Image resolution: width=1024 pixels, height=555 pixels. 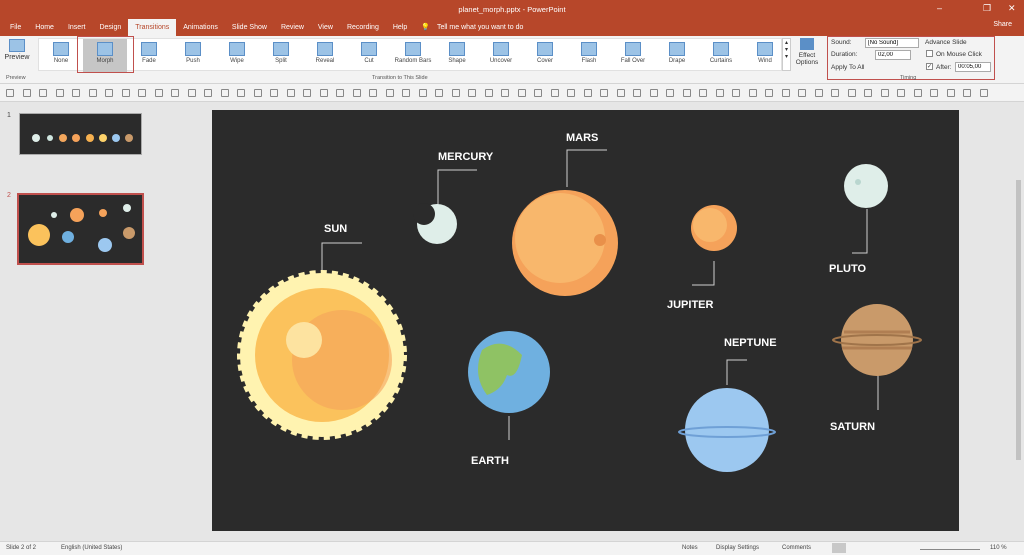 I want to click on duration-input, so click(x=893, y=55).